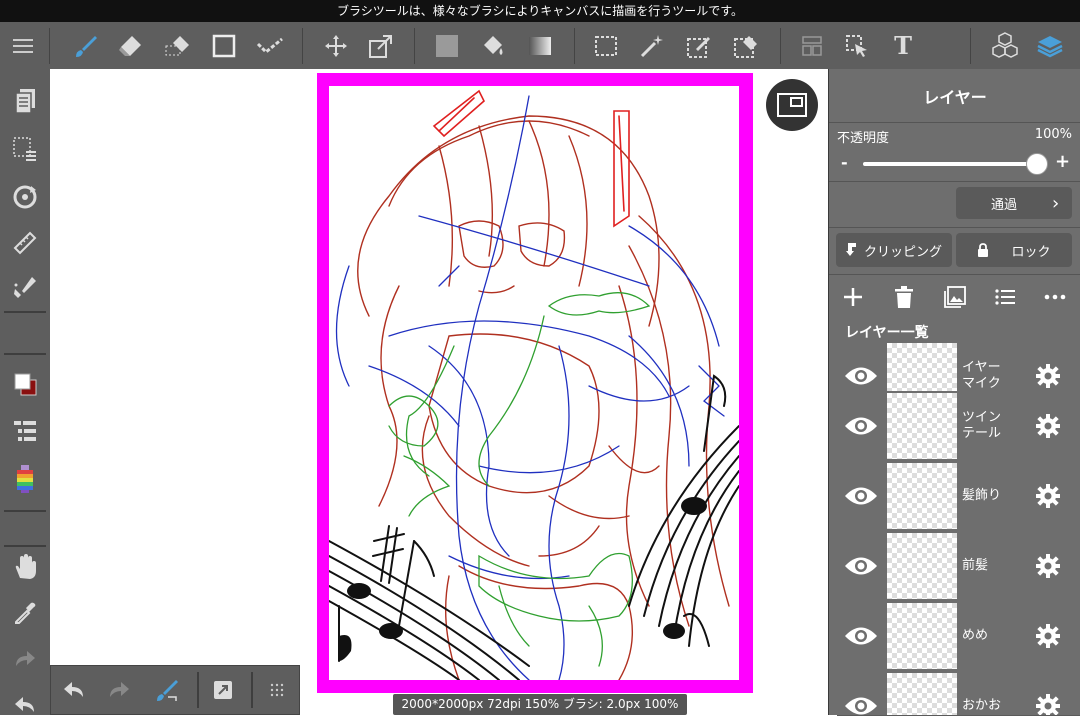 The image size is (1080, 723). I want to click on brush-icon, so click(86, 45).